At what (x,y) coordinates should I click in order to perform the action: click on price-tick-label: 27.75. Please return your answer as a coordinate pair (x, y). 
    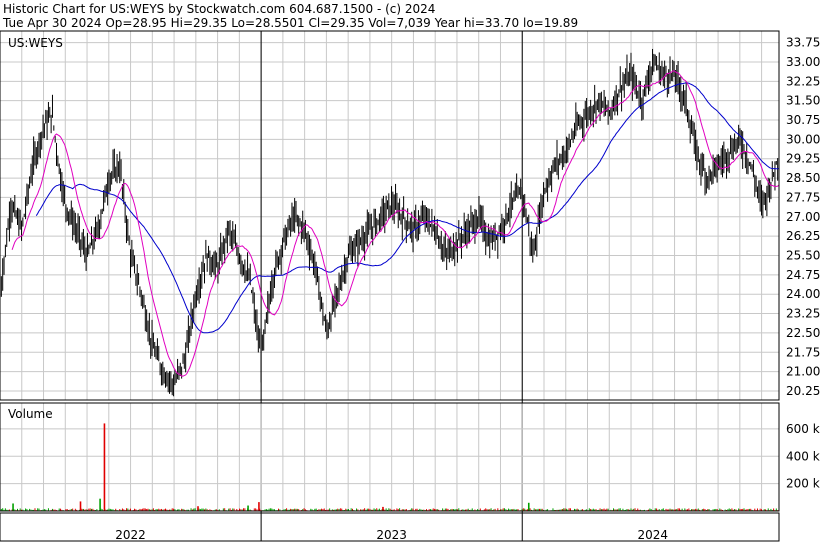
    Looking at the image, I should click on (803, 197).